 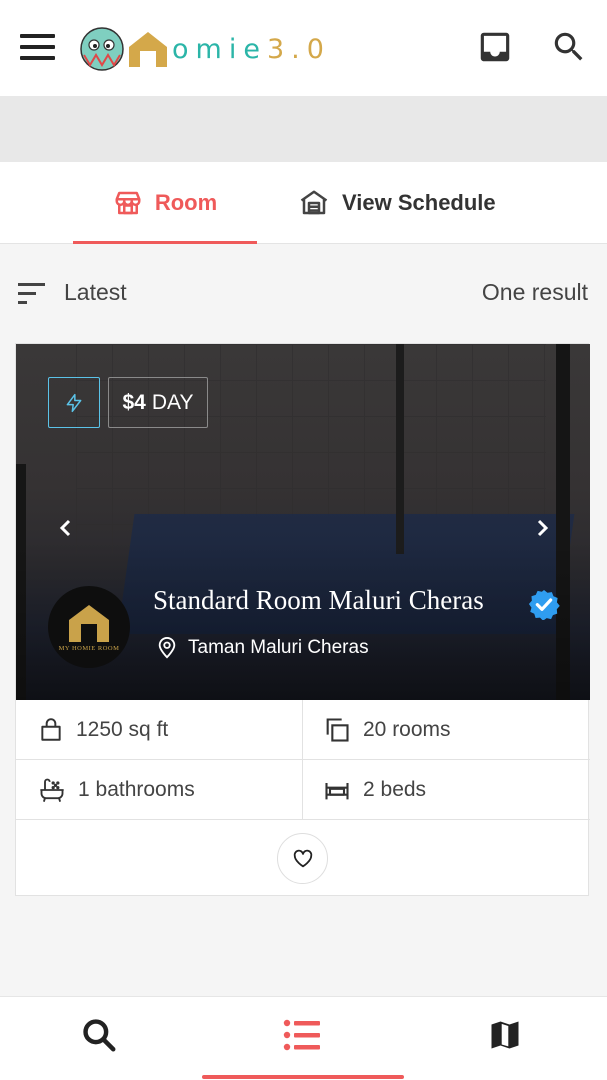 What do you see at coordinates (167, 648) in the screenshot?
I see `location-pin-icon` at bounding box center [167, 648].